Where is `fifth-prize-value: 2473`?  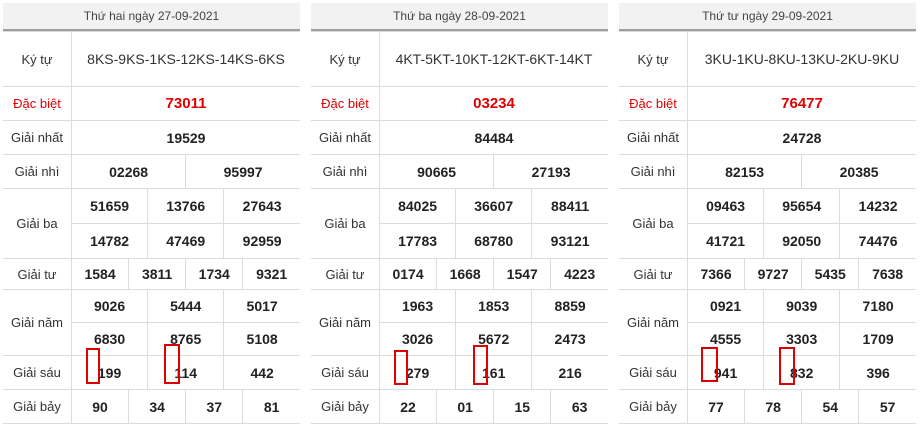
fifth-prize-value: 2473 is located at coordinates (569, 339).